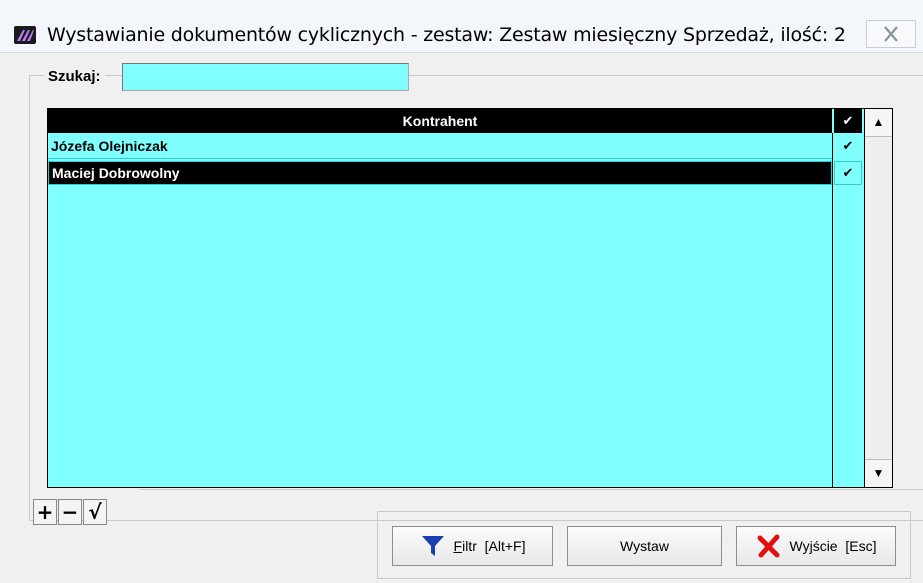  I want to click on issue-button: Wystaw, so click(644, 546).